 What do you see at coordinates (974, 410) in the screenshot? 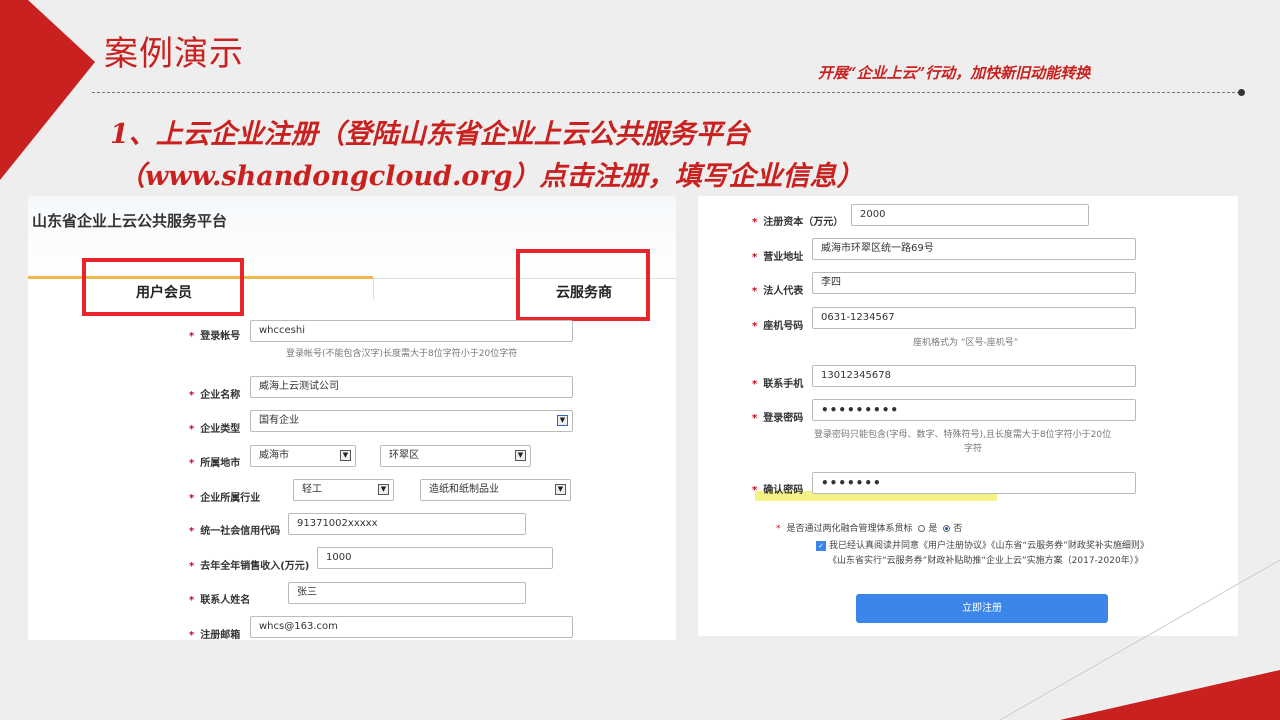
I see `password-input: •••••••••` at bounding box center [974, 410].